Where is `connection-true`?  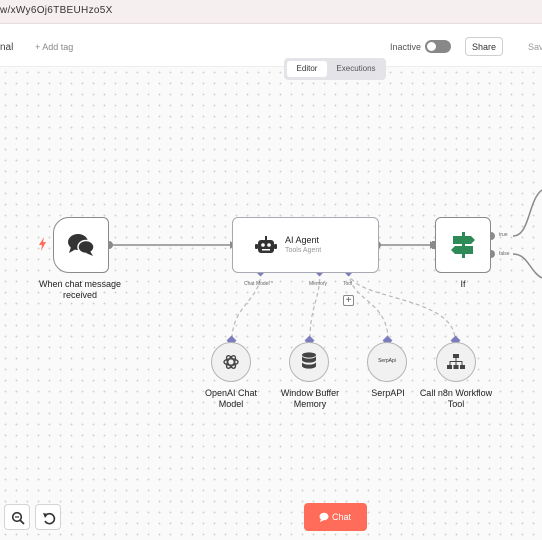 connection-true is located at coordinates (527, 213).